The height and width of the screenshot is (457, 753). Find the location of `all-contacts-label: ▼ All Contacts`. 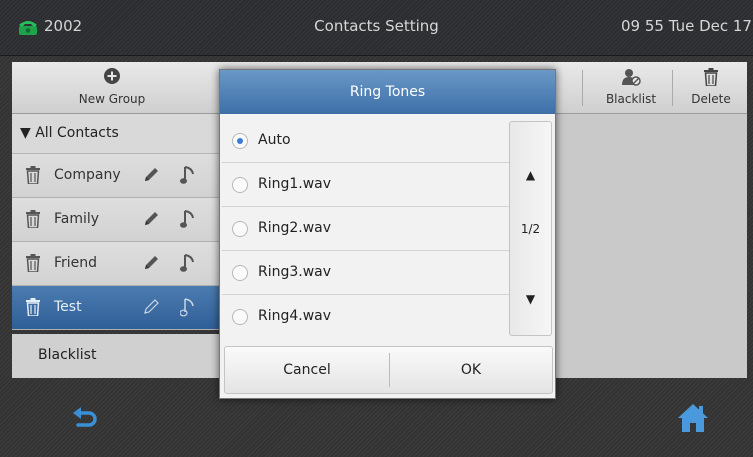

all-contacts-label: ▼ All Contacts is located at coordinates (69, 133).